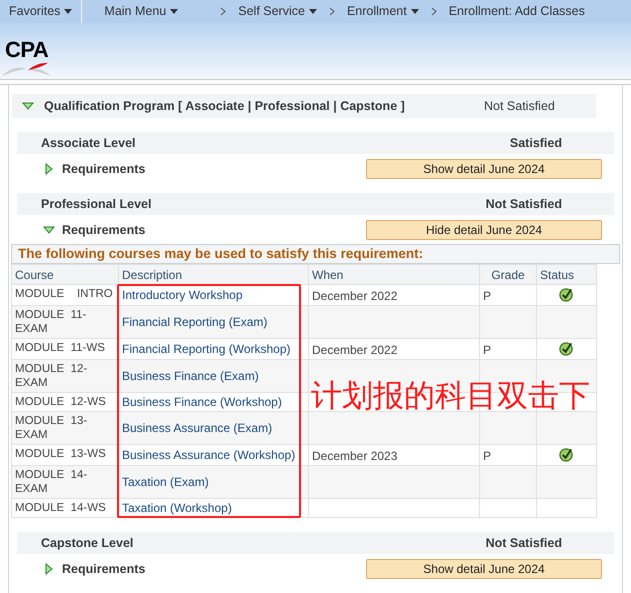 The height and width of the screenshot is (593, 631). I want to click on annotation-text: 计划报的科目双击下, so click(450, 396).